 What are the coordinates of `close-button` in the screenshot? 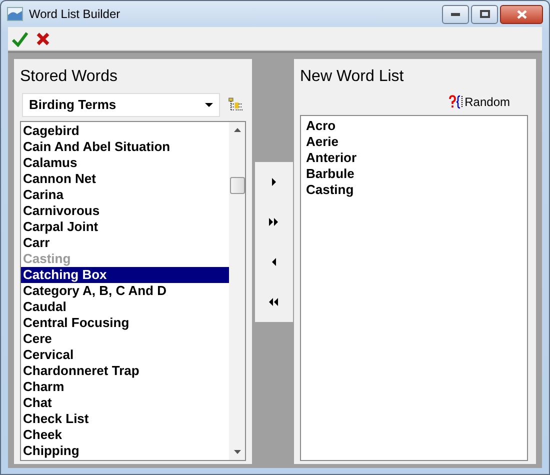 It's located at (521, 14).